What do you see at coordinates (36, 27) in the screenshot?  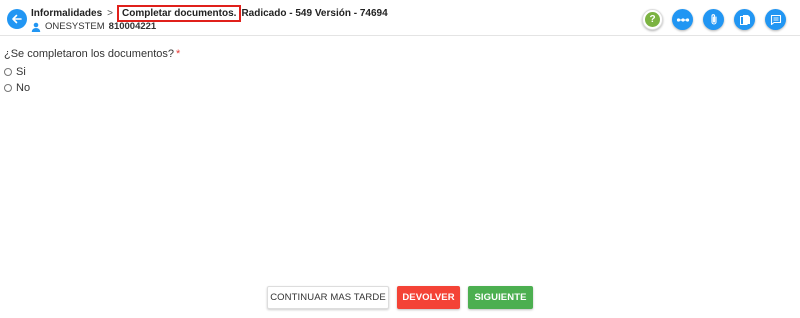 I see `person-icon` at bounding box center [36, 27].